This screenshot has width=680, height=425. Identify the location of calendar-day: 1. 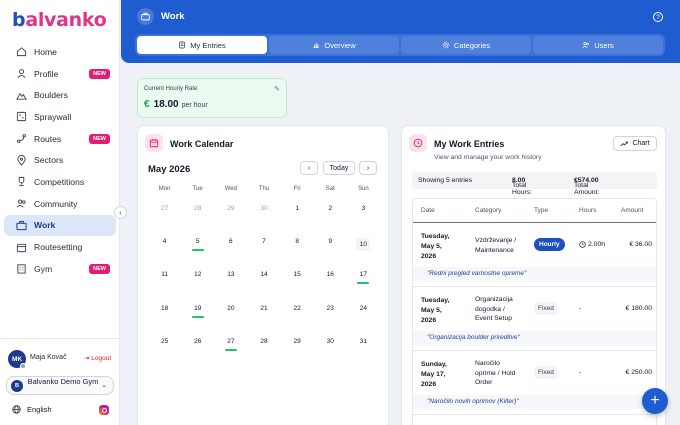
(297, 217).